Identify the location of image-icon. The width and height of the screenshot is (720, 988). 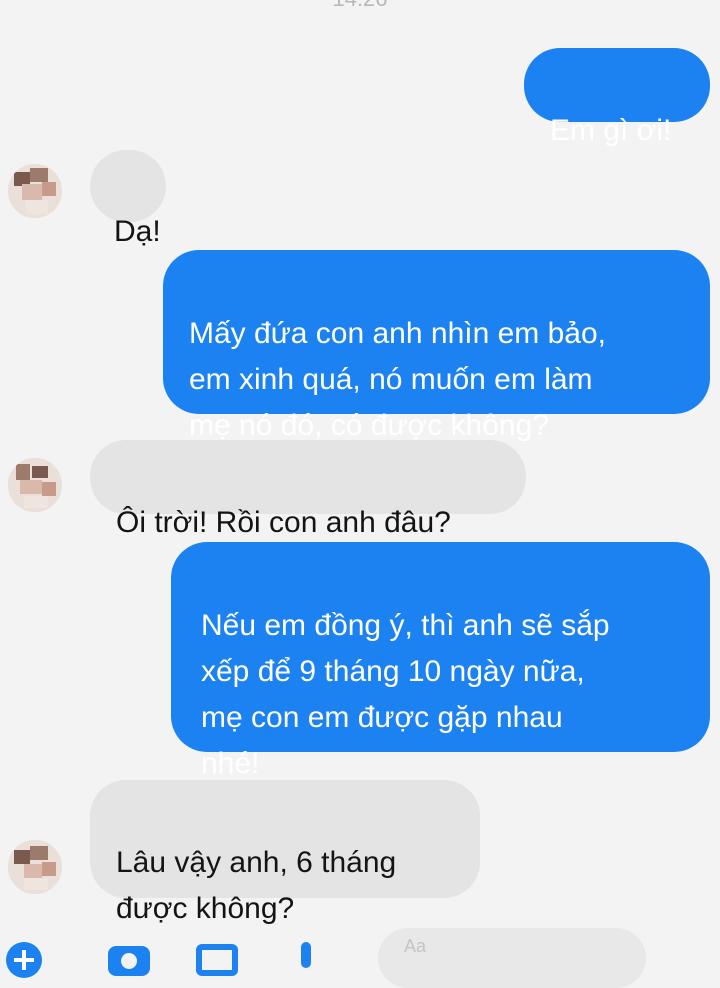
(217, 960).